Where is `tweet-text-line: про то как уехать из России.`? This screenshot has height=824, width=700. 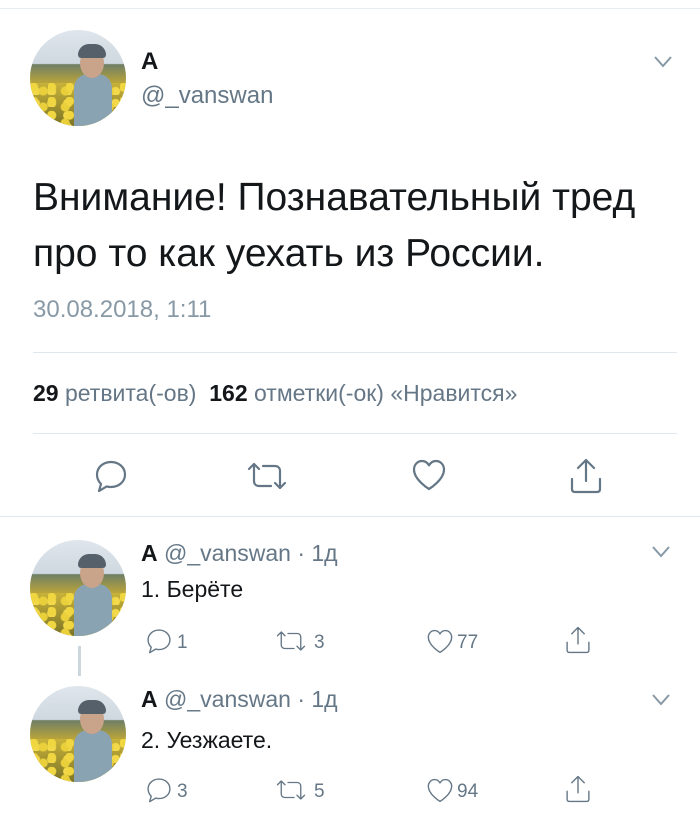 tweet-text-line: про то как уехать из России. is located at coordinates (289, 253).